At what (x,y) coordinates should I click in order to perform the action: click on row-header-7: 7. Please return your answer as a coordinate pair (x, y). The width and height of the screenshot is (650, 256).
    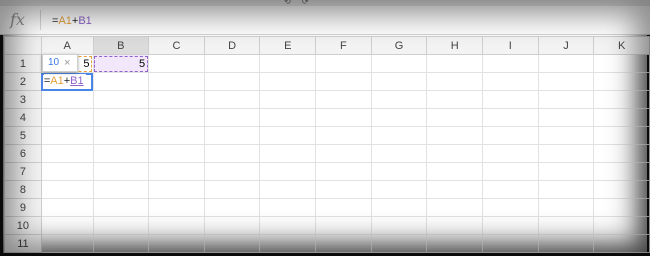
    Looking at the image, I should click on (23, 171).